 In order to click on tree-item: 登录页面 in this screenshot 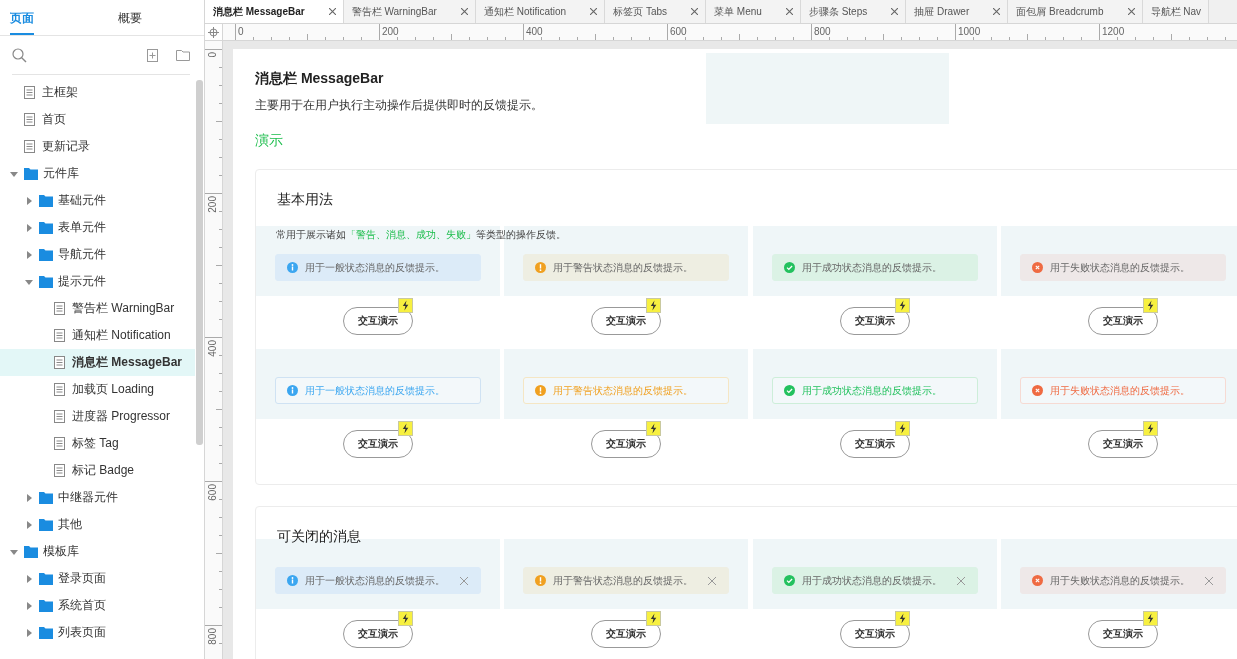, I will do `click(97, 578)`.